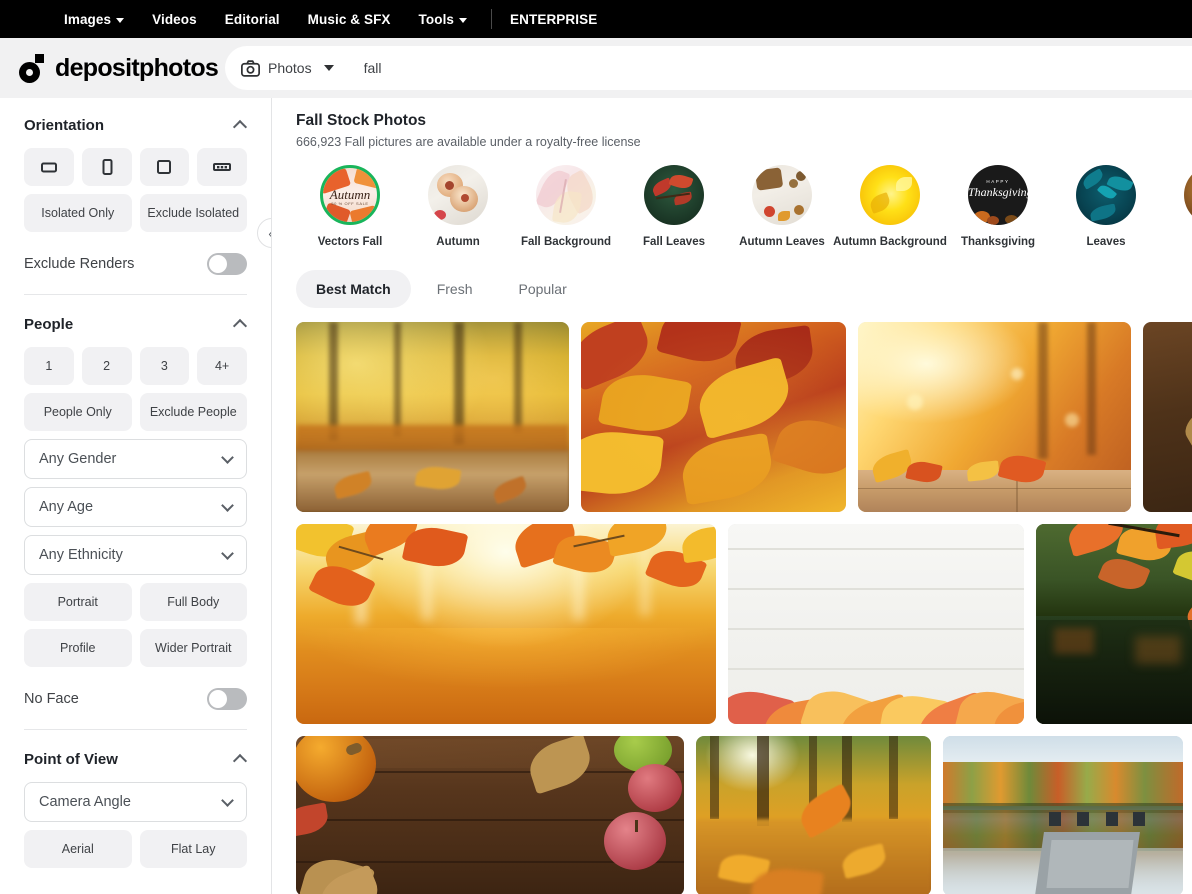  I want to click on pill-label: Wider Portrait, so click(193, 648).